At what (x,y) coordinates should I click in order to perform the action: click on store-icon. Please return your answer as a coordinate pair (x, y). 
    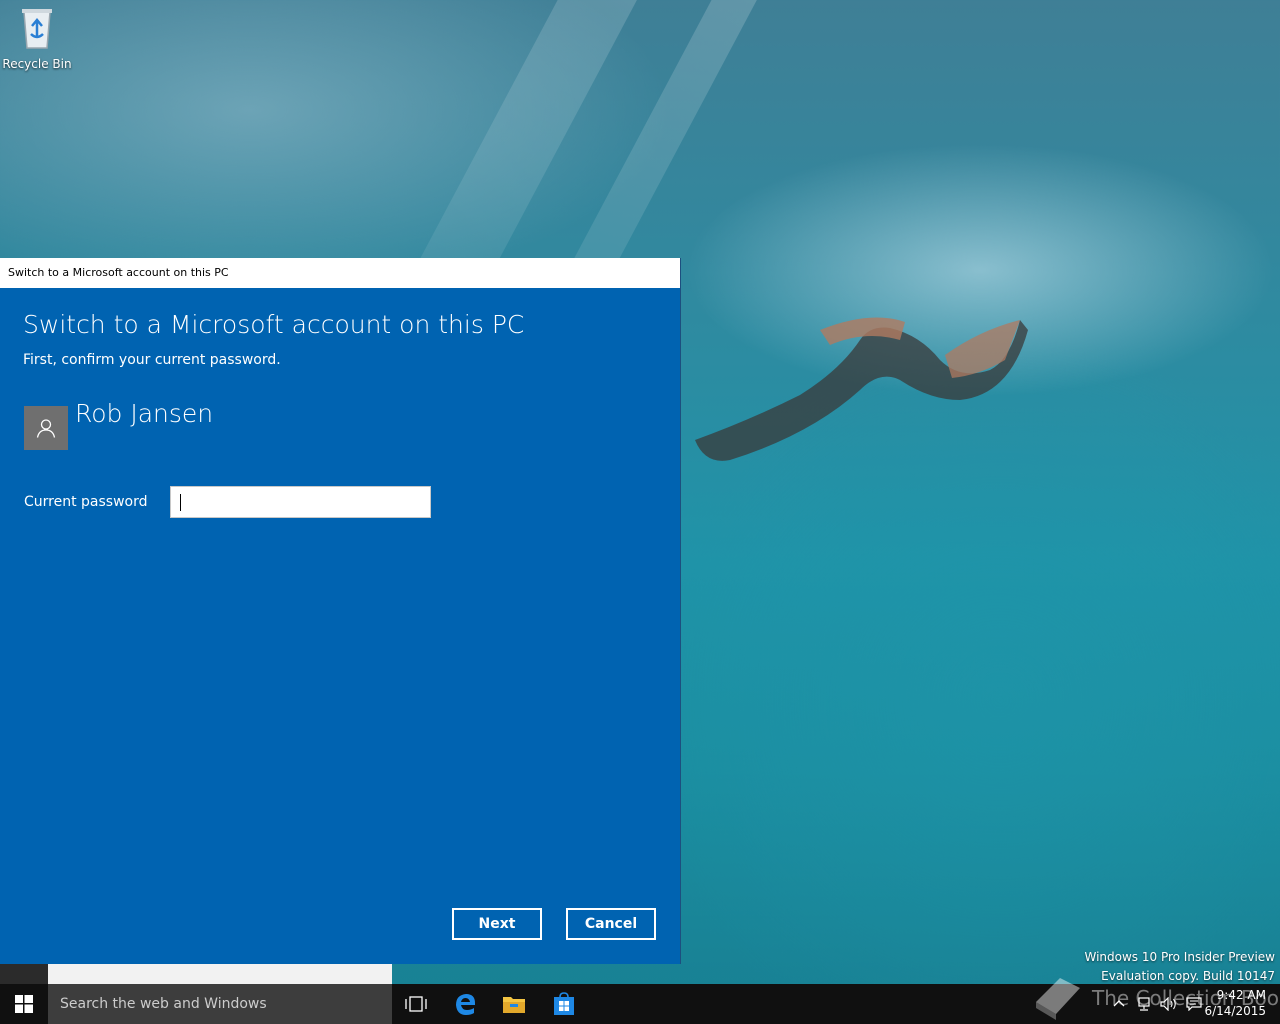
    Looking at the image, I should click on (564, 1003).